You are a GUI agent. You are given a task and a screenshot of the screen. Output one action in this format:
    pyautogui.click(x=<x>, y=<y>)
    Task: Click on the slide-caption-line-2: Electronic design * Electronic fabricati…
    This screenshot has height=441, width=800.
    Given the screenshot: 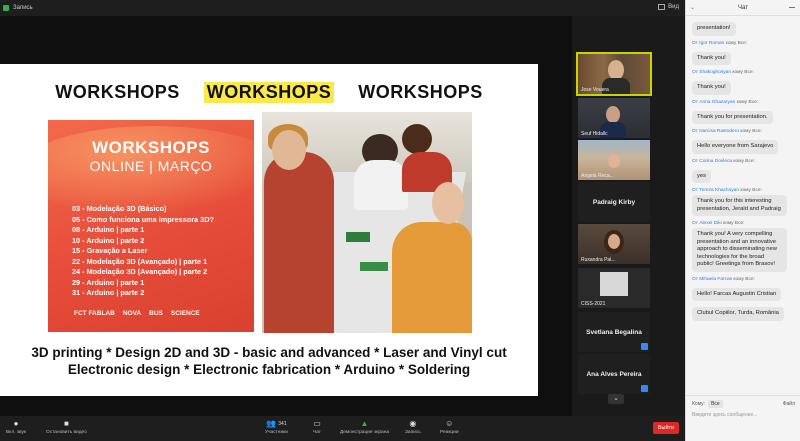 What is the action you would take?
    pyautogui.click(x=269, y=369)
    